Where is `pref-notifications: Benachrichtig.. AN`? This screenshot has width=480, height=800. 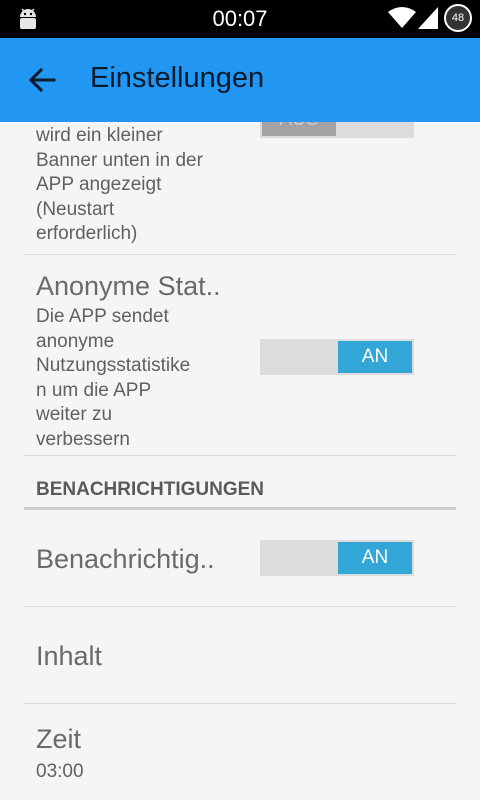 pref-notifications: Benachrichtig.. AN is located at coordinates (240, 558).